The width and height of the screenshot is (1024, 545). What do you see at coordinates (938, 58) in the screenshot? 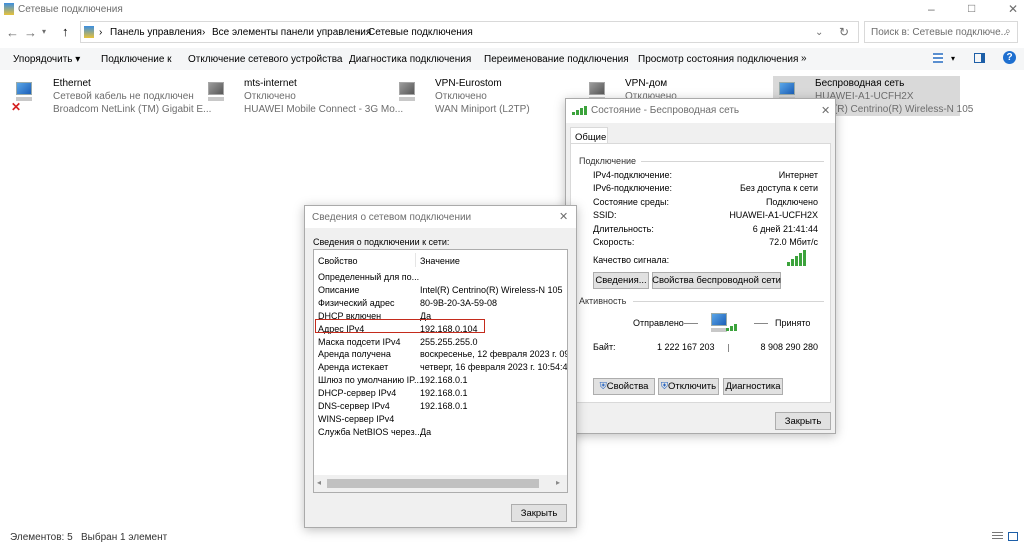
I see `view-options-icon` at bounding box center [938, 58].